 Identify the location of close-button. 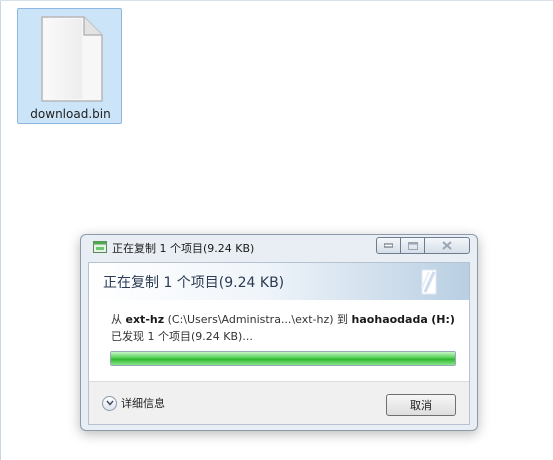
(447, 245).